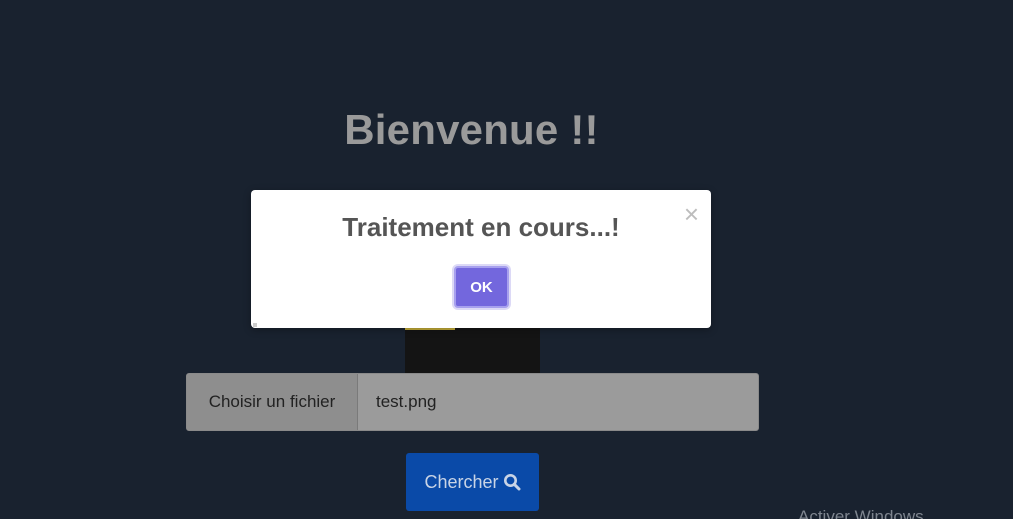 The width and height of the screenshot is (1013, 519). What do you see at coordinates (481, 259) in the screenshot?
I see `processing-modal: × Traitement en cours...! OK` at bounding box center [481, 259].